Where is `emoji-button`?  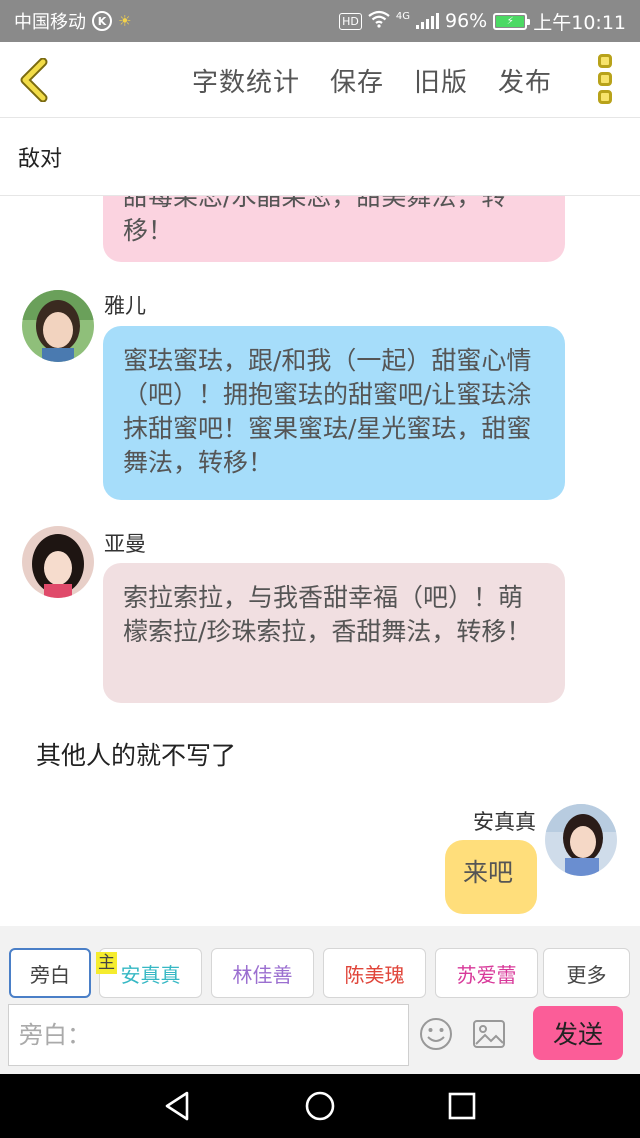 emoji-button is located at coordinates (436, 1034).